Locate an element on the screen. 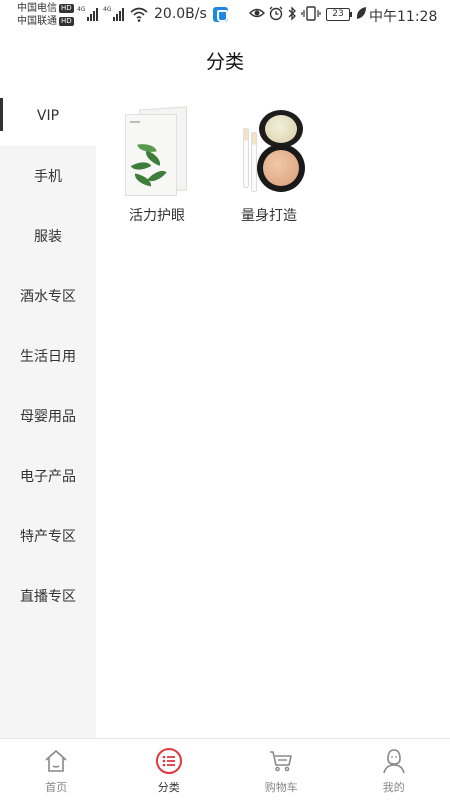  sidebar-item-vip: VIP is located at coordinates (48, 116).